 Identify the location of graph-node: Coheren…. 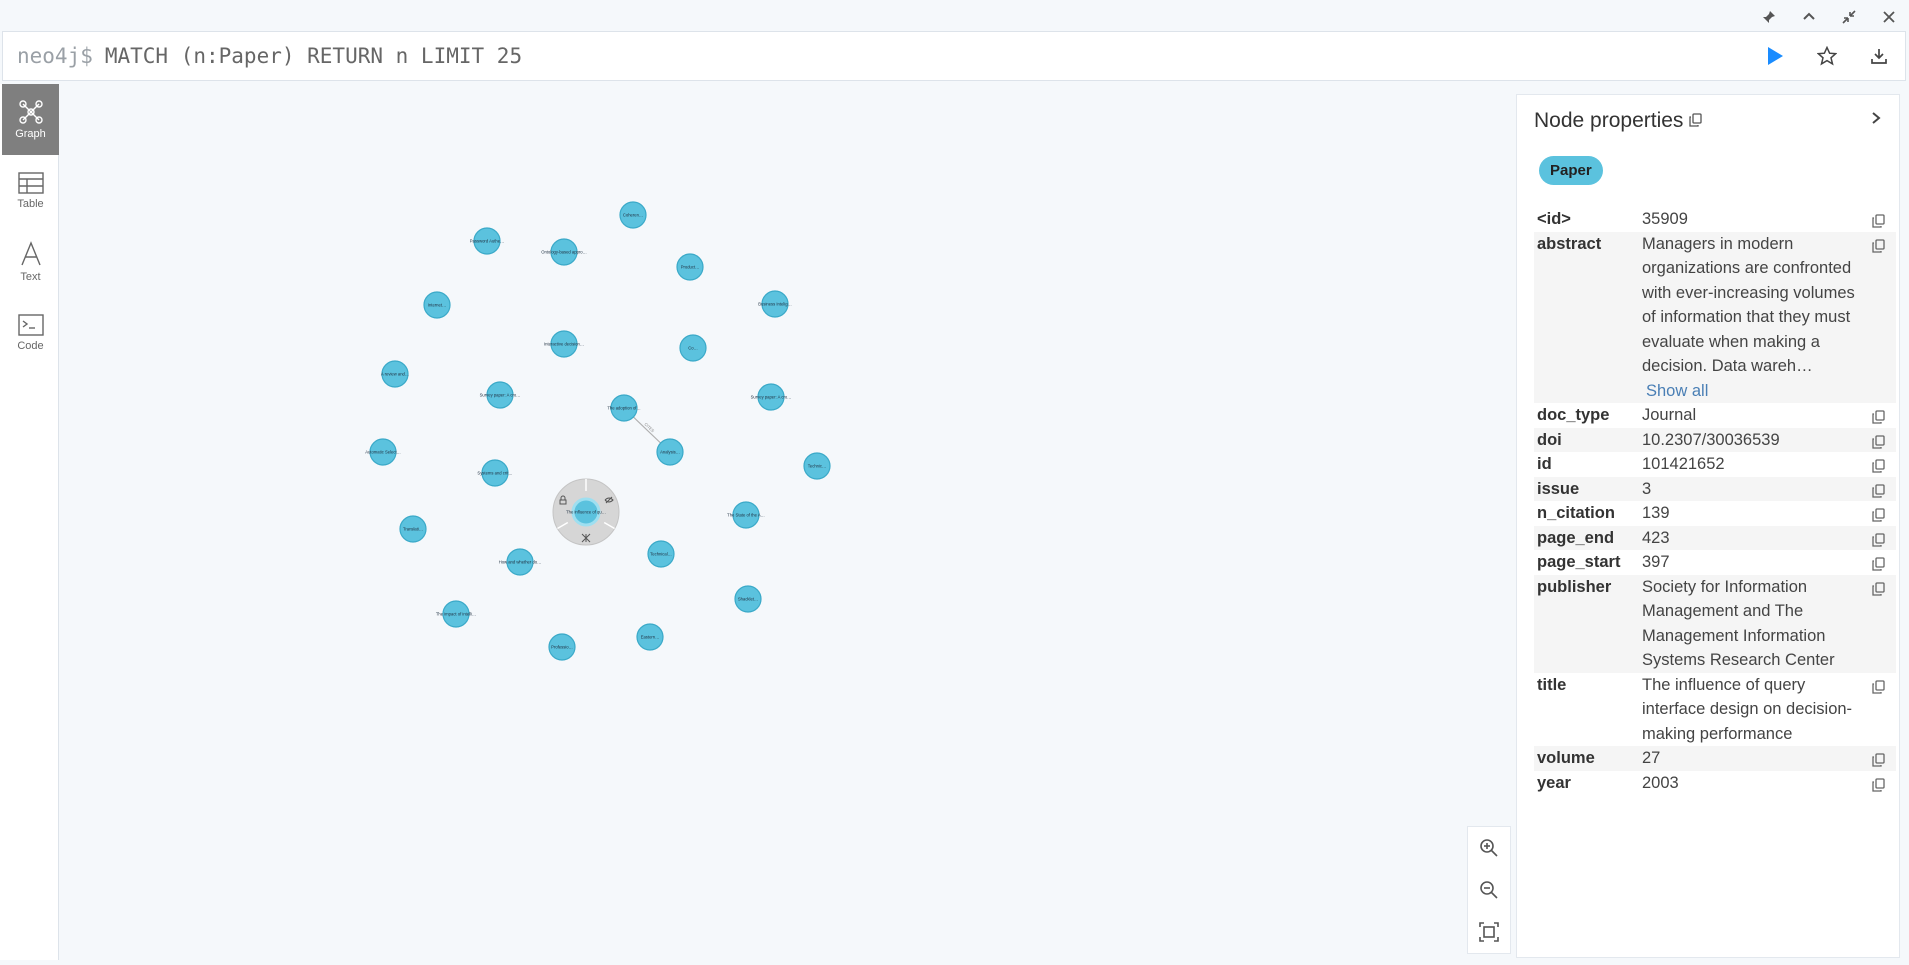
(633, 215).